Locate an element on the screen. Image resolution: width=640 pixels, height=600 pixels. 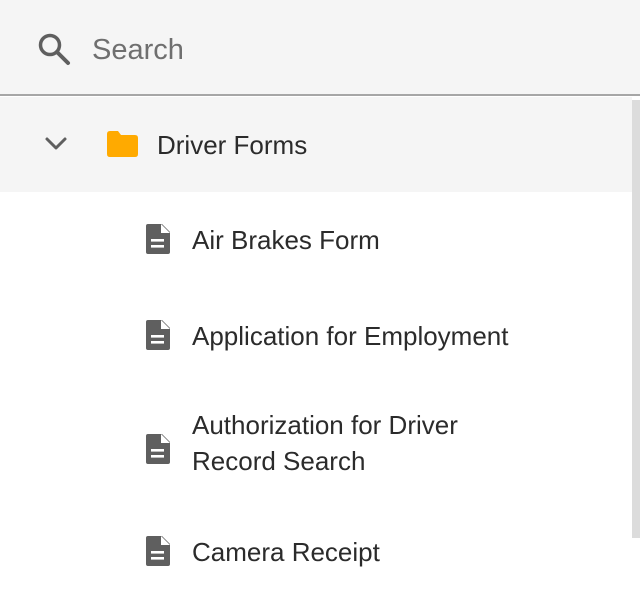
tree-file-camera-receipt: Camera Receipt is located at coordinates (316, 553).